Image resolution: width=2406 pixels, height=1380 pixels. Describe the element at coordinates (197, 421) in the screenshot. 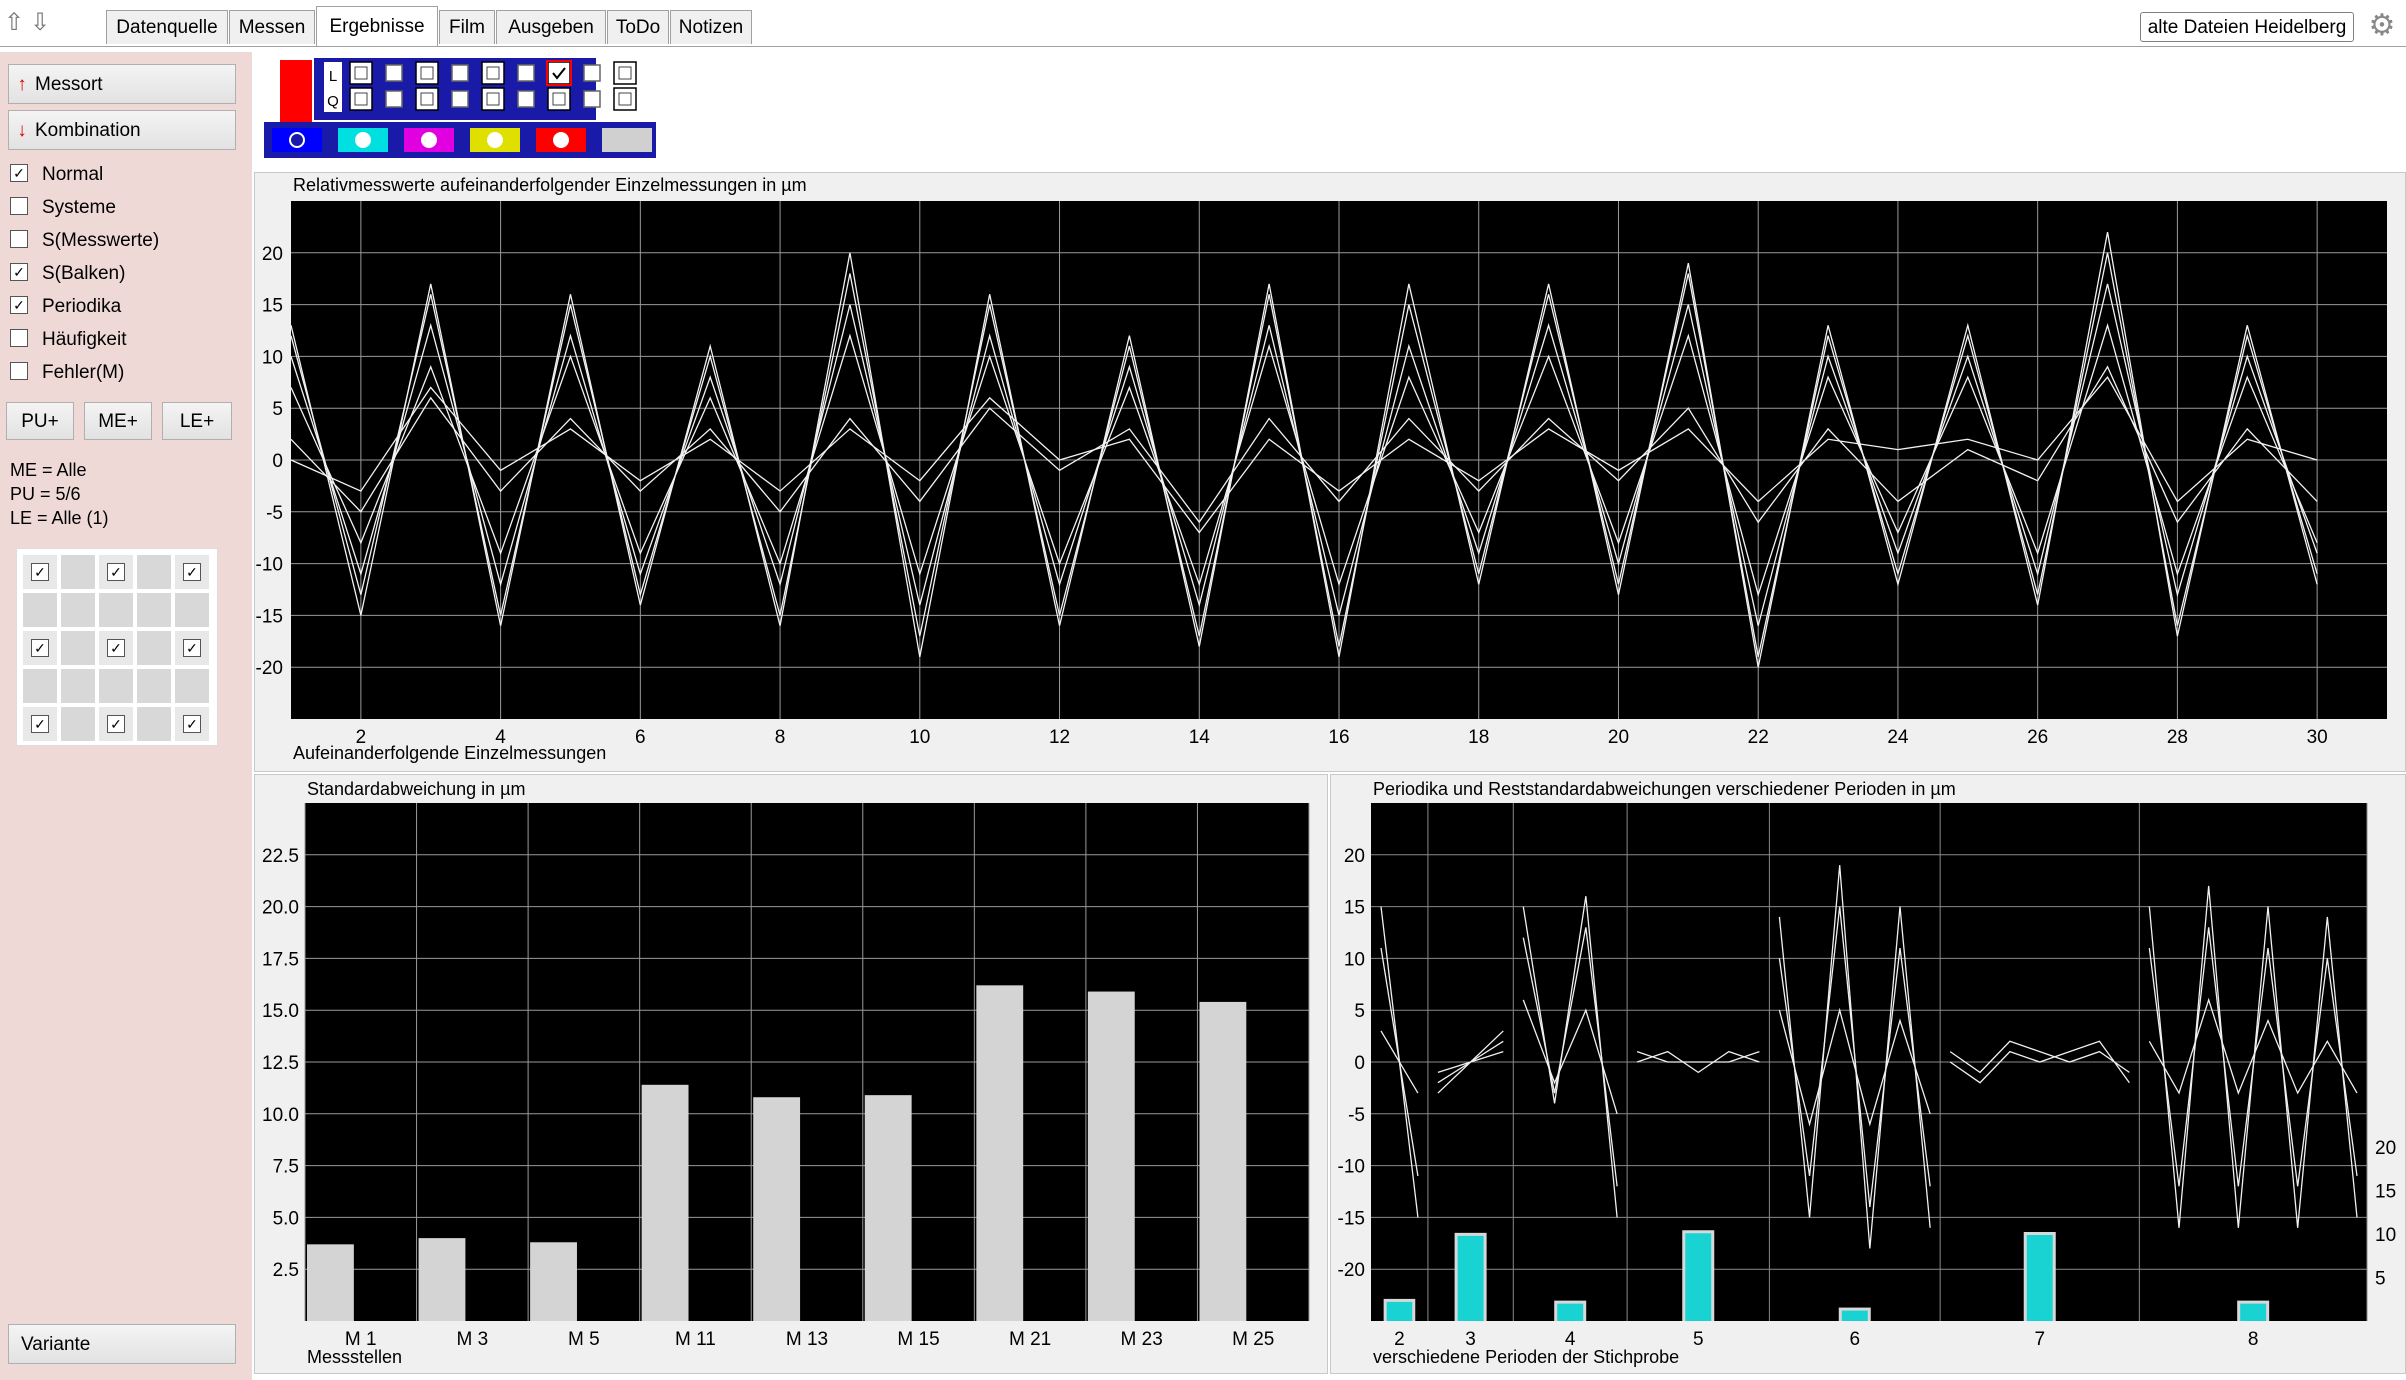

I see `le-plus-button: LE+` at that location.